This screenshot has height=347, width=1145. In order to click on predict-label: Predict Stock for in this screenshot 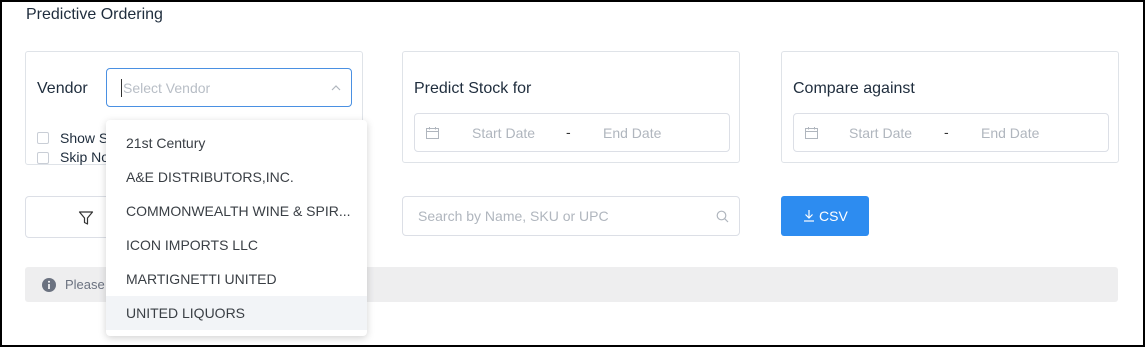, I will do `click(473, 88)`.